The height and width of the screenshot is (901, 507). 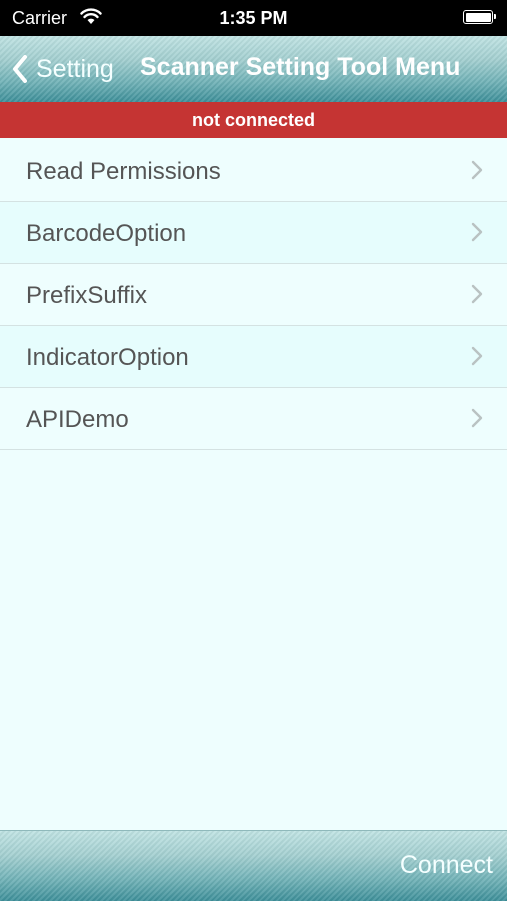 What do you see at coordinates (253, 233) in the screenshot?
I see `menu-item-barcode-option: BarcodeOption` at bounding box center [253, 233].